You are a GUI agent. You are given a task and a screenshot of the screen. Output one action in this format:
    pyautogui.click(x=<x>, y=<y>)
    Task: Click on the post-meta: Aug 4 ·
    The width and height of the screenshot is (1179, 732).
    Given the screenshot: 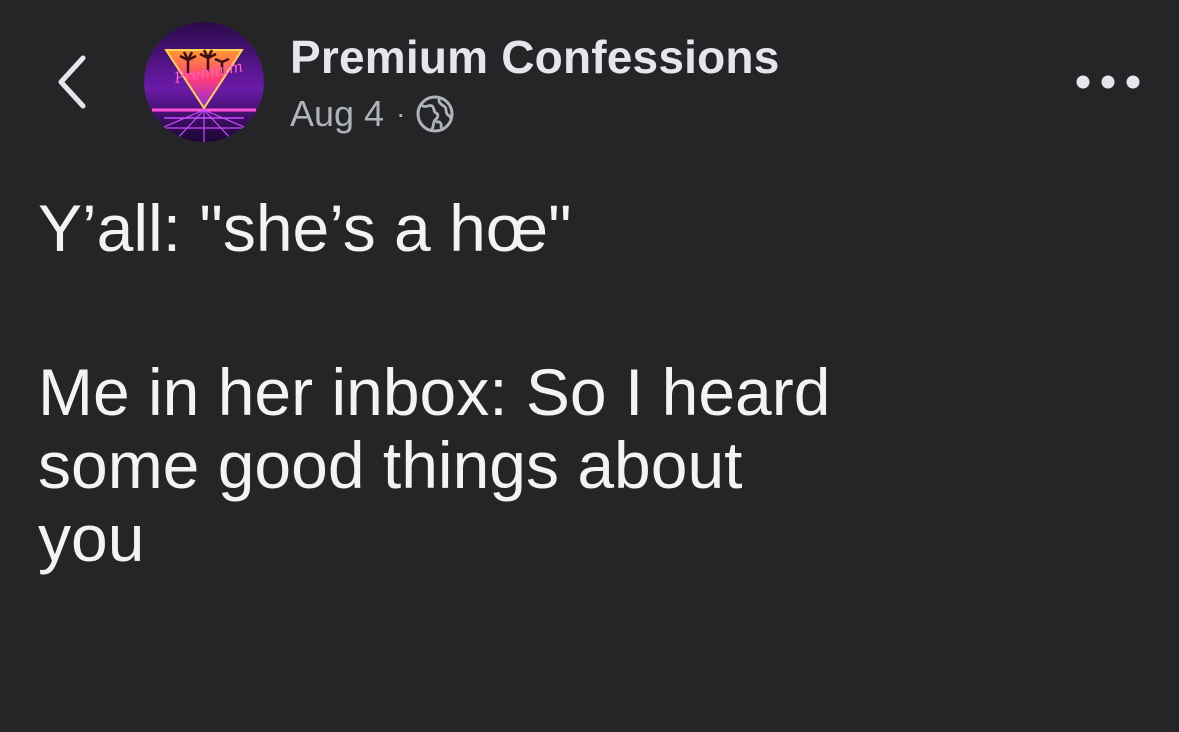 What is the action you would take?
    pyautogui.click(x=372, y=114)
    